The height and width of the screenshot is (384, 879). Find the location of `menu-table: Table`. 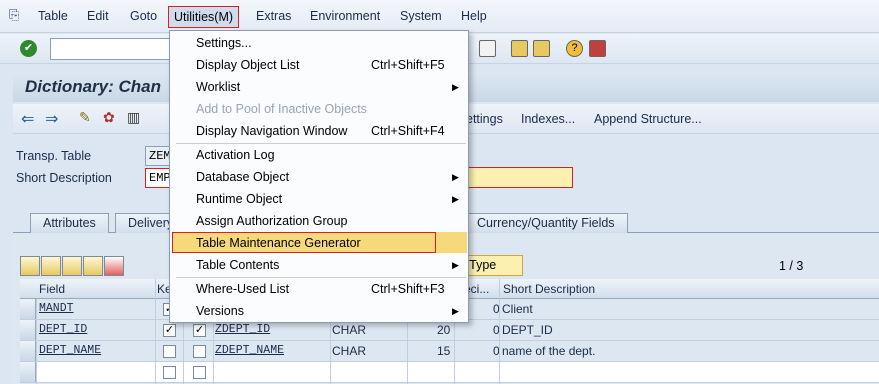

menu-table: Table is located at coordinates (53, 16).